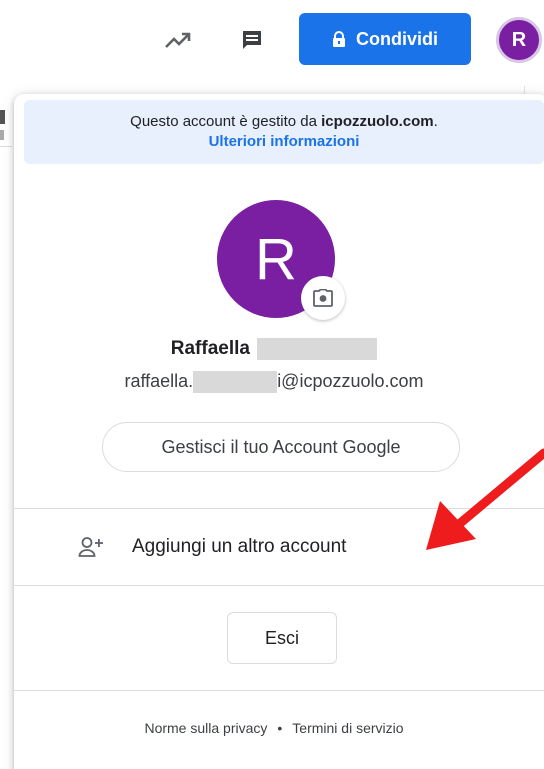 Image resolution: width=544 pixels, height=769 pixels. What do you see at coordinates (317, 349) in the screenshot?
I see `redacted-surname` at bounding box center [317, 349].